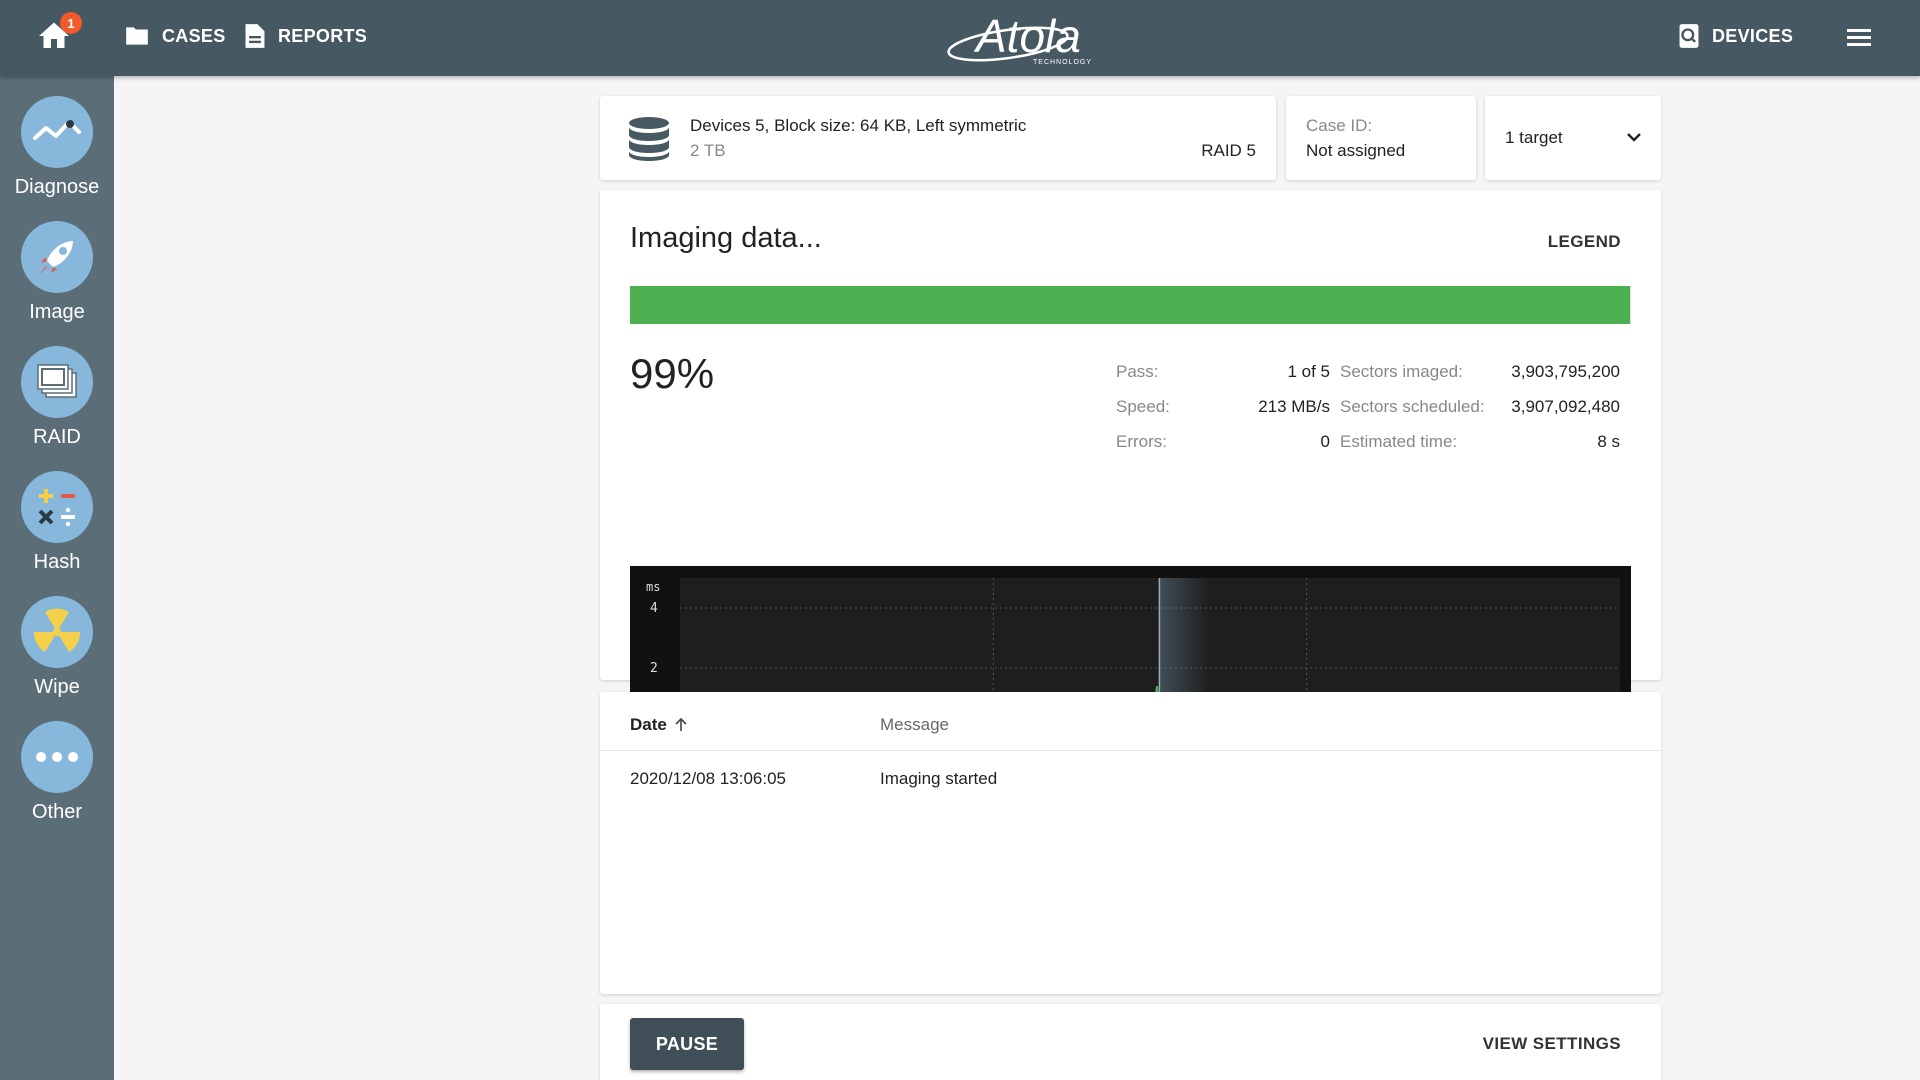 This screenshot has width=1920, height=1080. What do you see at coordinates (1325, 441) in the screenshot?
I see `errors-value: 0` at bounding box center [1325, 441].